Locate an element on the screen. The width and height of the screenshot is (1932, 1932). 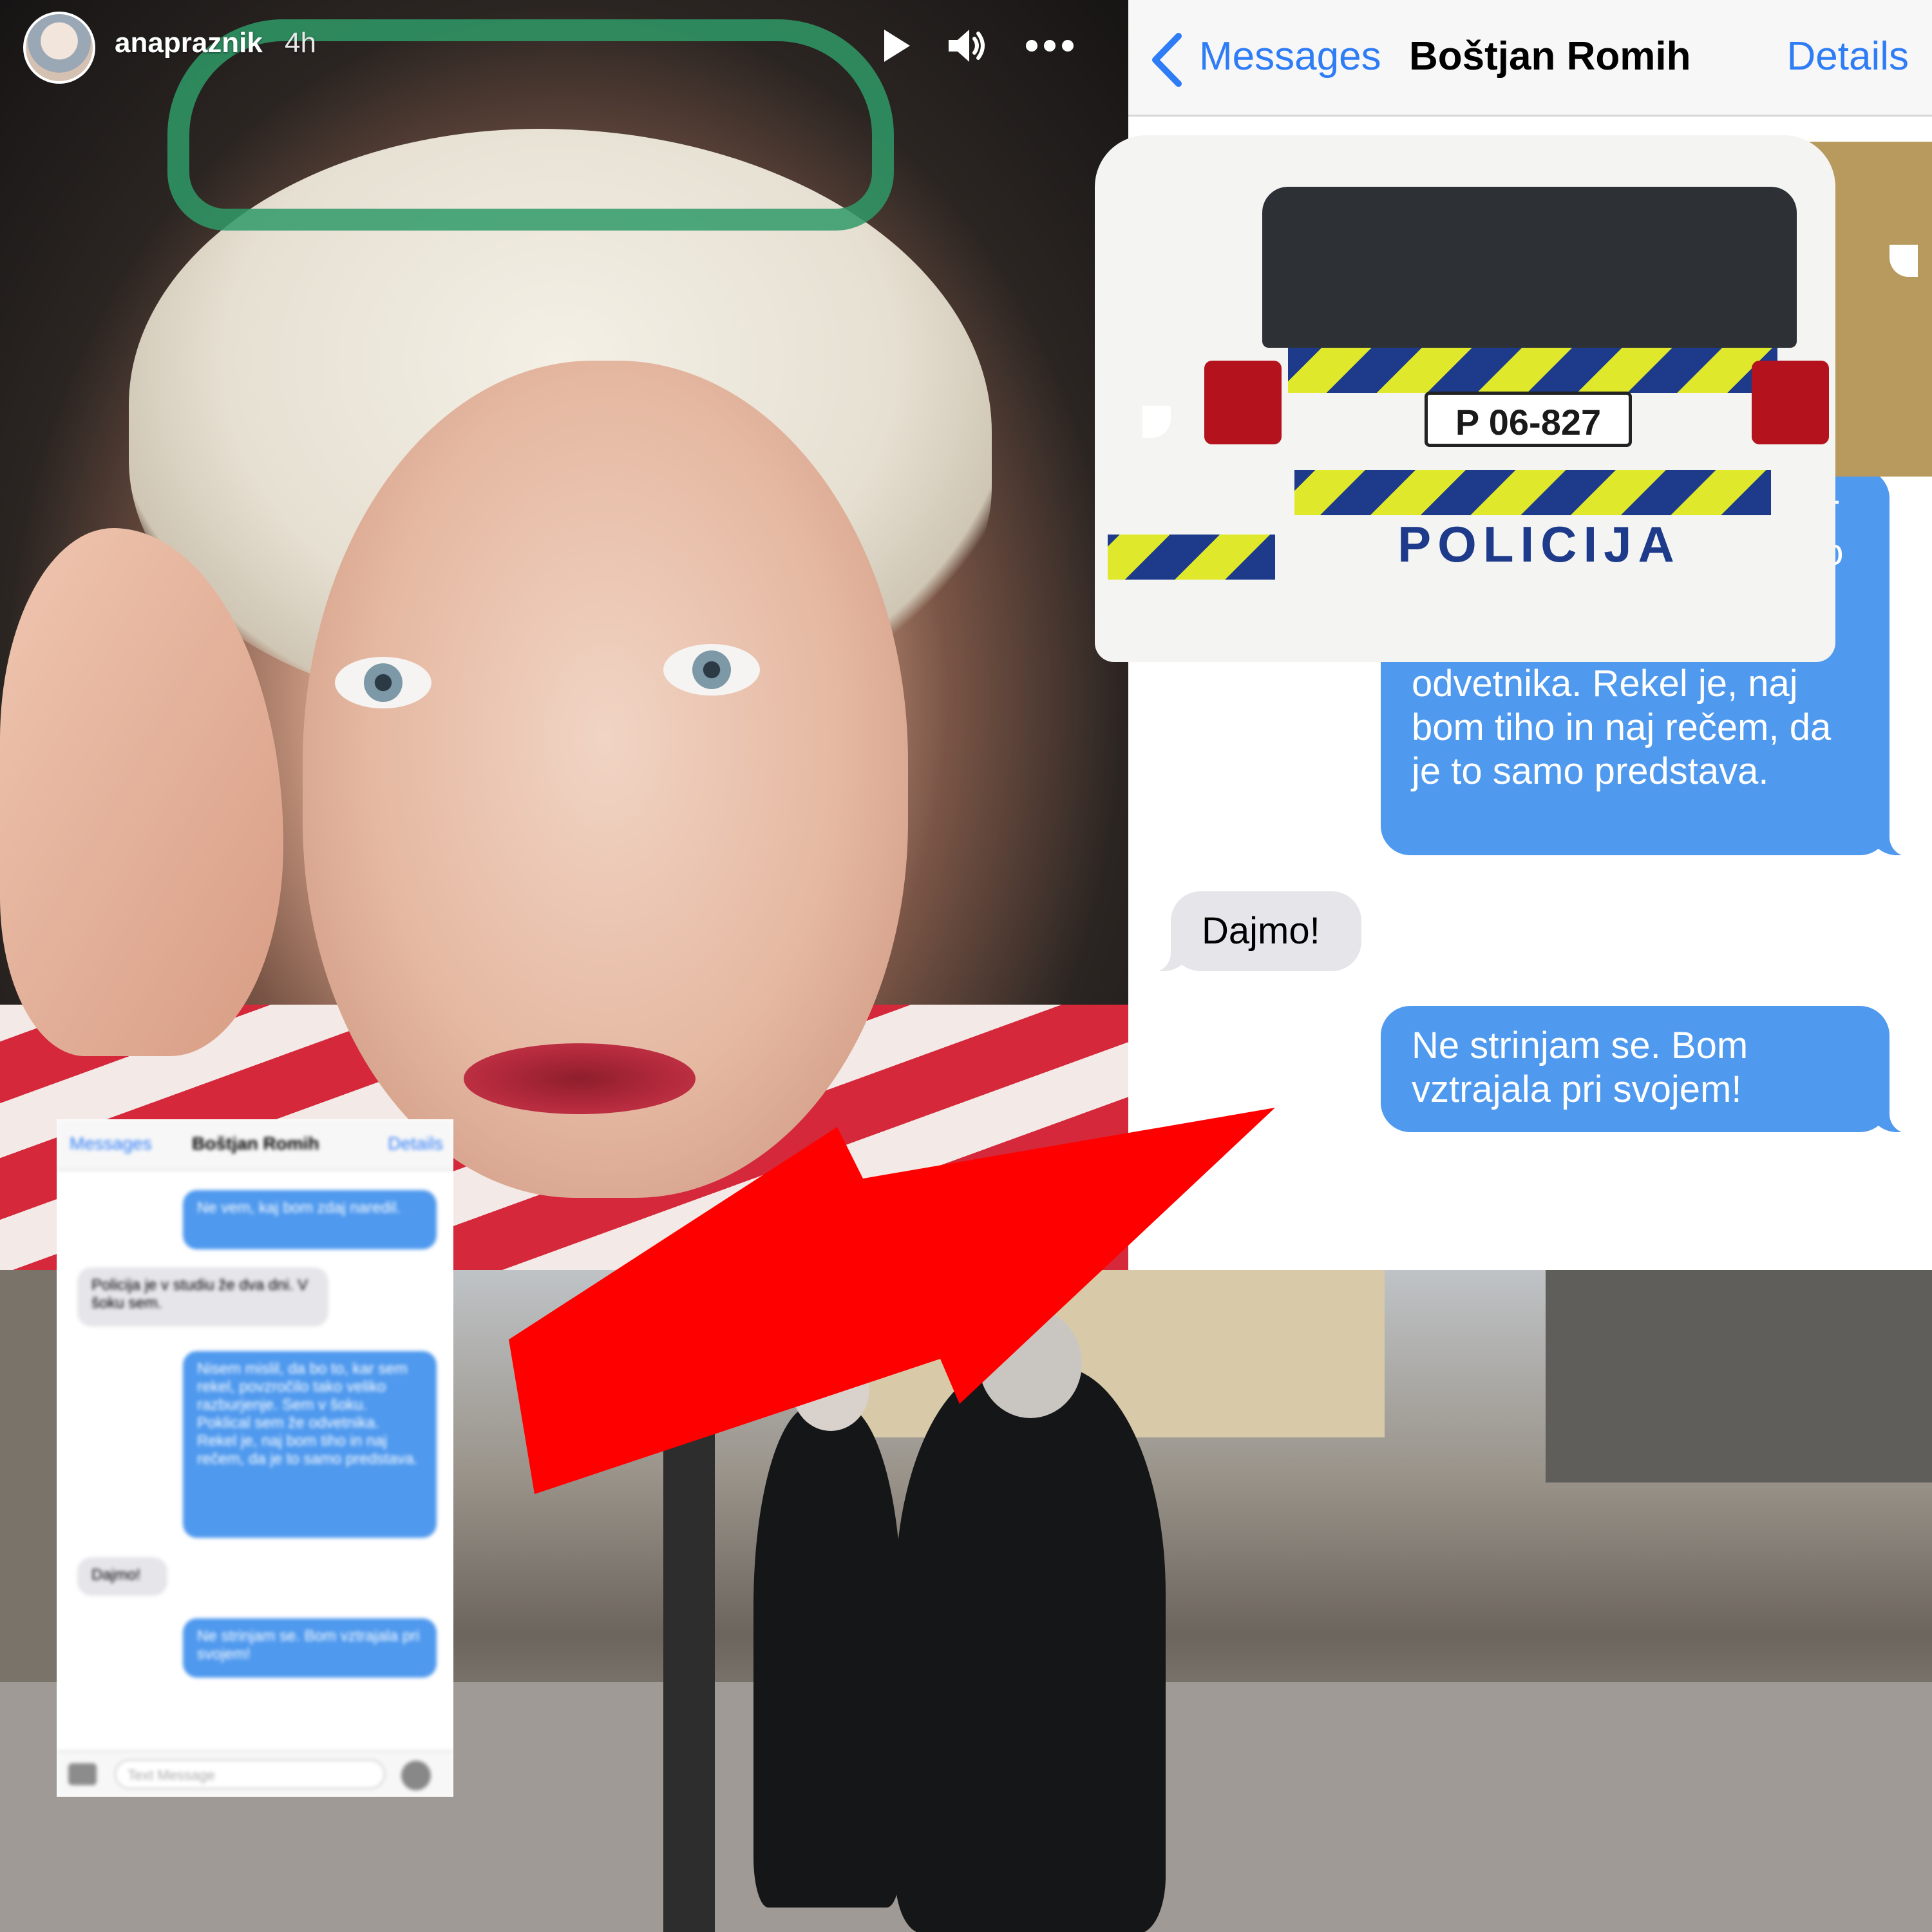
thumbnail-back-link: Messages is located at coordinates (111, 1143).